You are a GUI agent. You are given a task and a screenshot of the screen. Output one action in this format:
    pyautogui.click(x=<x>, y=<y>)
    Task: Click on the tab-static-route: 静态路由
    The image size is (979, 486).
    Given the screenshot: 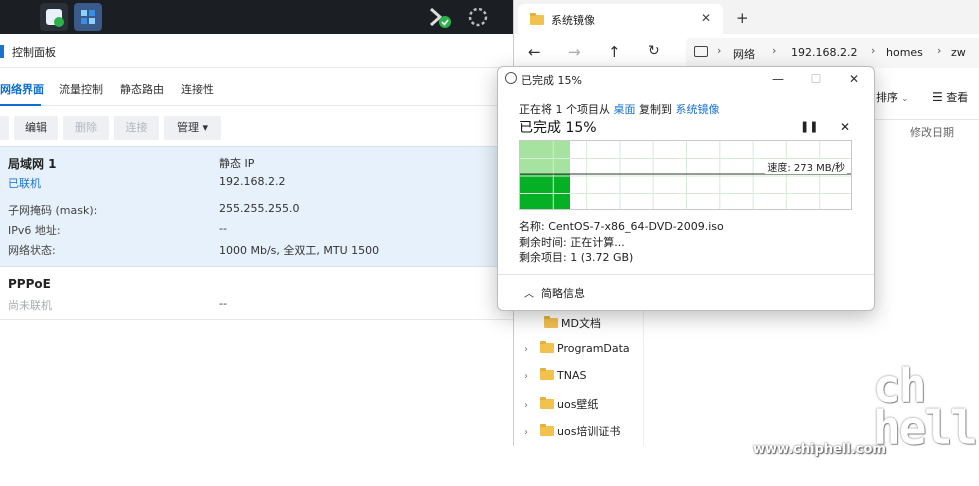 What is the action you would take?
    pyautogui.click(x=142, y=89)
    